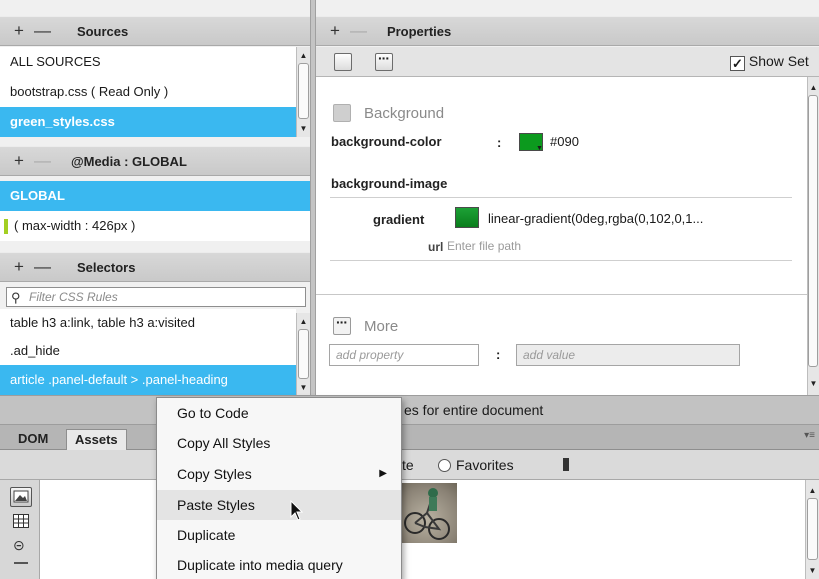 This screenshot has width=819, height=579. Describe the element at coordinates (485, 465) in the screenshot. I see `favorites-label: Favorites` at that location.